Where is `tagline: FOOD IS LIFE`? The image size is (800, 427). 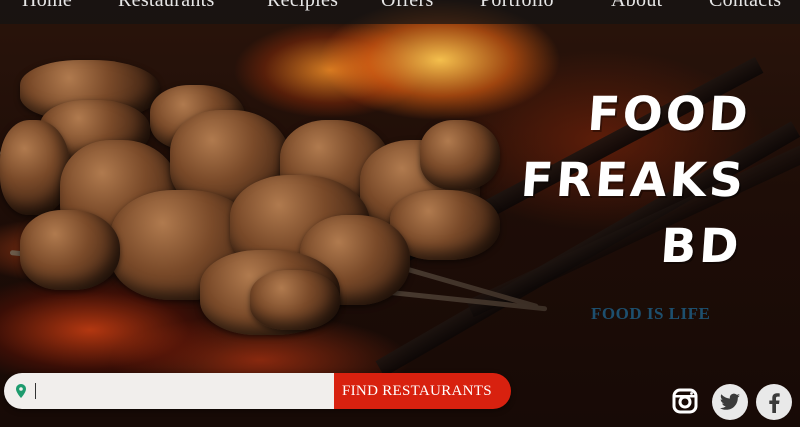
tagline: FOOD IS LIFE is located at coordinates (651, 313).